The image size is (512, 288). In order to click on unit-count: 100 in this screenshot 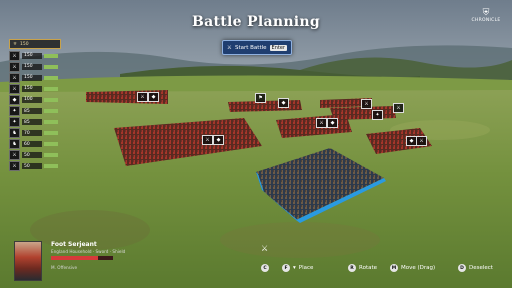, I will do `click(32, 99)`.